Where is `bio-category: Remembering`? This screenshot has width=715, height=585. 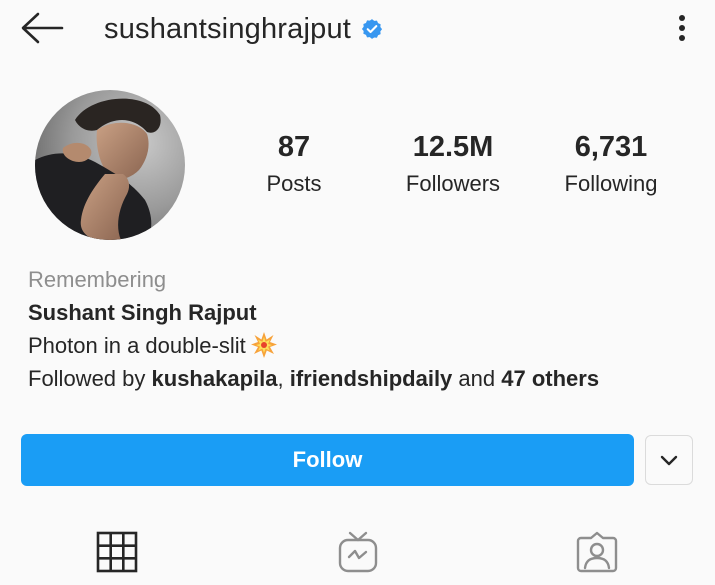 bio-category: Remembering is located at coordinates (97, 279).